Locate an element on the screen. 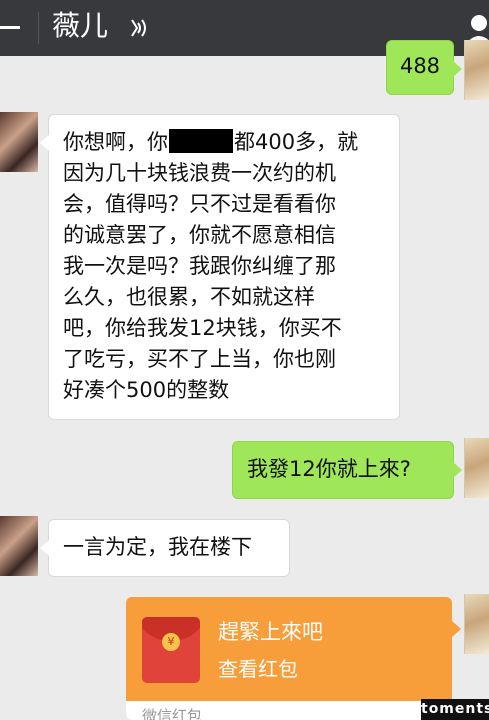 The height and width of the screenshot is (720, 489). sent-message-bubble: 488 is located at coordinates (424, 67).